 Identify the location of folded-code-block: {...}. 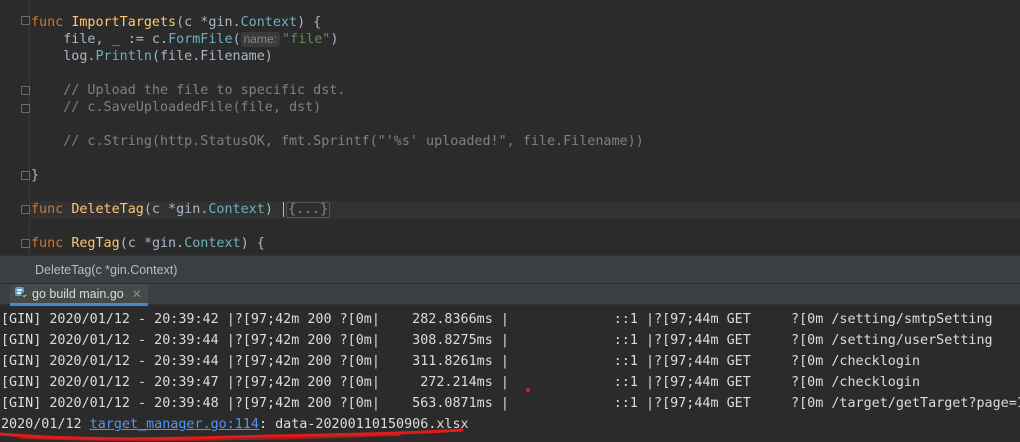
(308, 210).